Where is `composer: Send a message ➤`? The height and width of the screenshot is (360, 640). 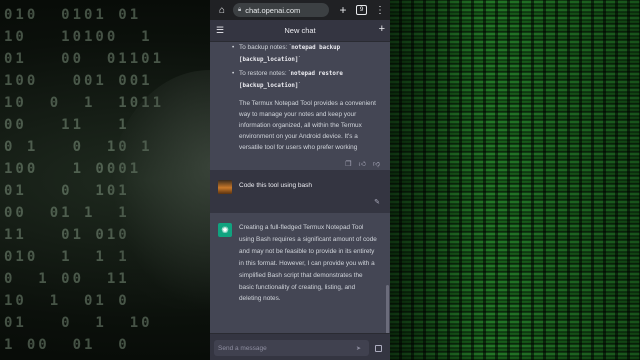
composer: Send a message ➤ is located at coordinates (300, 346).